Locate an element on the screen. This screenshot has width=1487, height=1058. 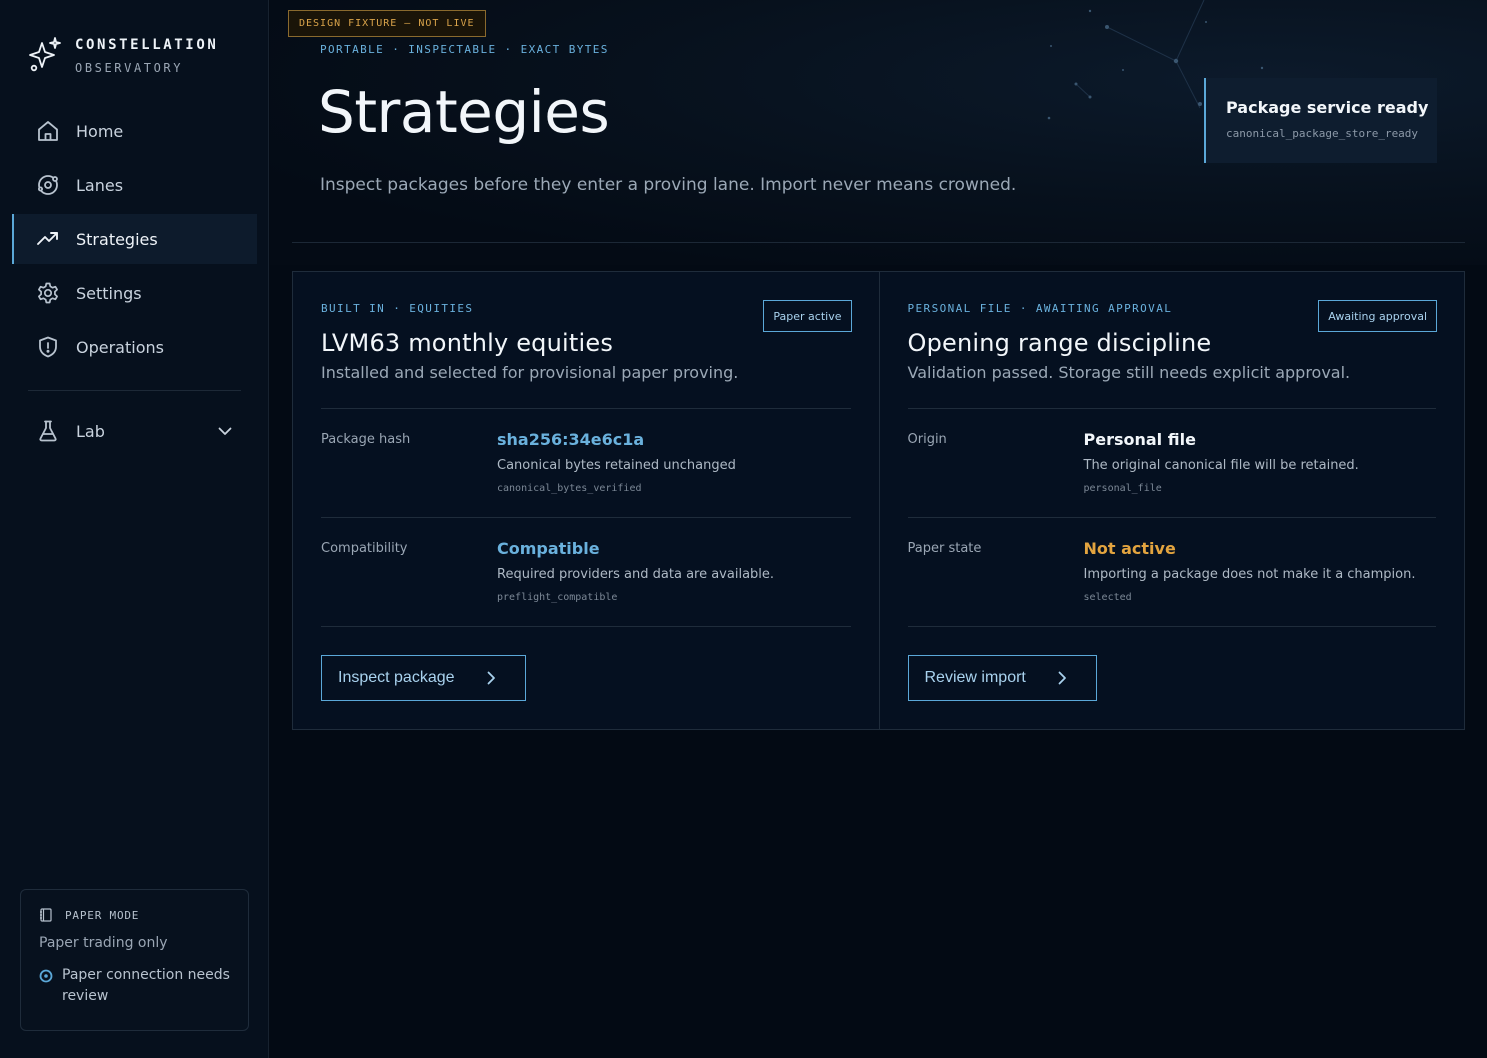
paper-mode-subtitle: Paper trading only is located at coordinates (103, 943).